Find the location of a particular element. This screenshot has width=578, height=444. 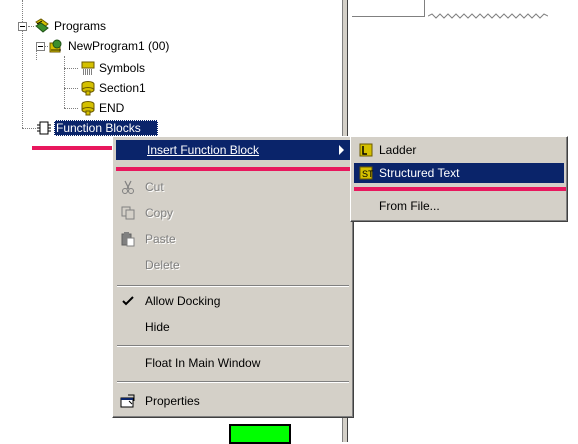

section-icon is located at coordinates (88, 88).